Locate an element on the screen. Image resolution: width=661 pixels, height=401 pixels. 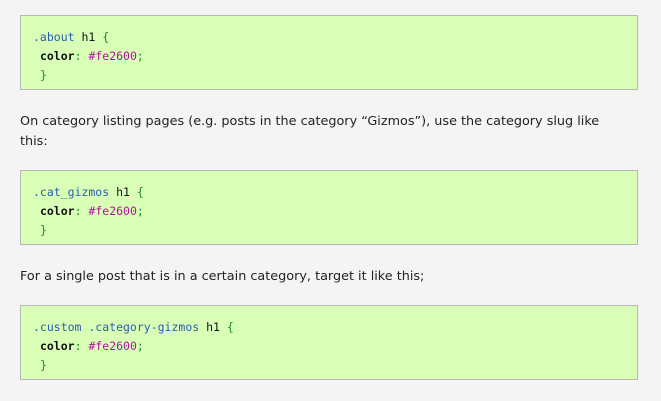
code-line-selector: .about h1 { is located at coordinates (329, 37).